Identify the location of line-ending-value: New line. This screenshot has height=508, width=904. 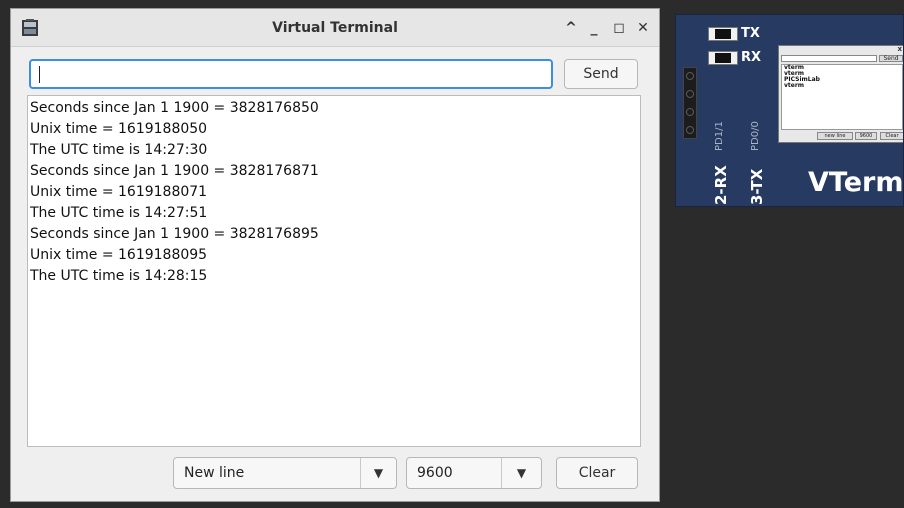
(214, 473).